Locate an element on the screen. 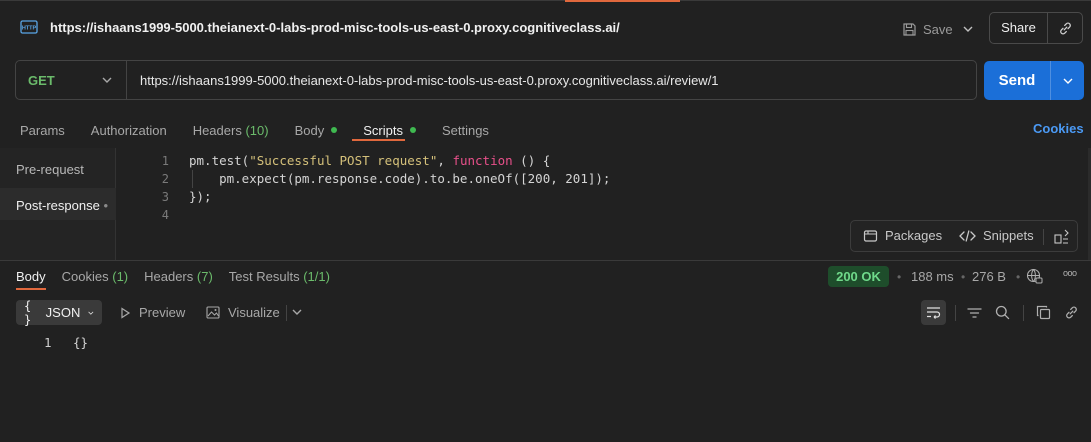  snippets-label: Snippets is located at coordinates (1008, 235).